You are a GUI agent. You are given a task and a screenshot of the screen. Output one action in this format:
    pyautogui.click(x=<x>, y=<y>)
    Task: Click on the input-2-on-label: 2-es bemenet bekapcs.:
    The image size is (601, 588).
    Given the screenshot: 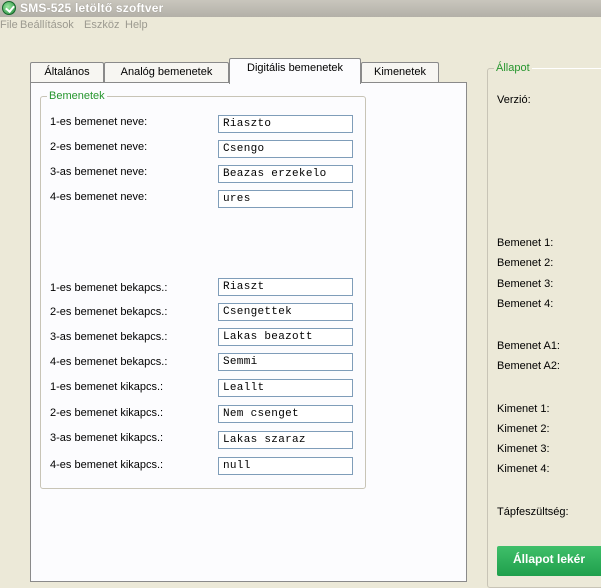 What is the action you would take?
    pyautogui.click(x=109, y=312)
    